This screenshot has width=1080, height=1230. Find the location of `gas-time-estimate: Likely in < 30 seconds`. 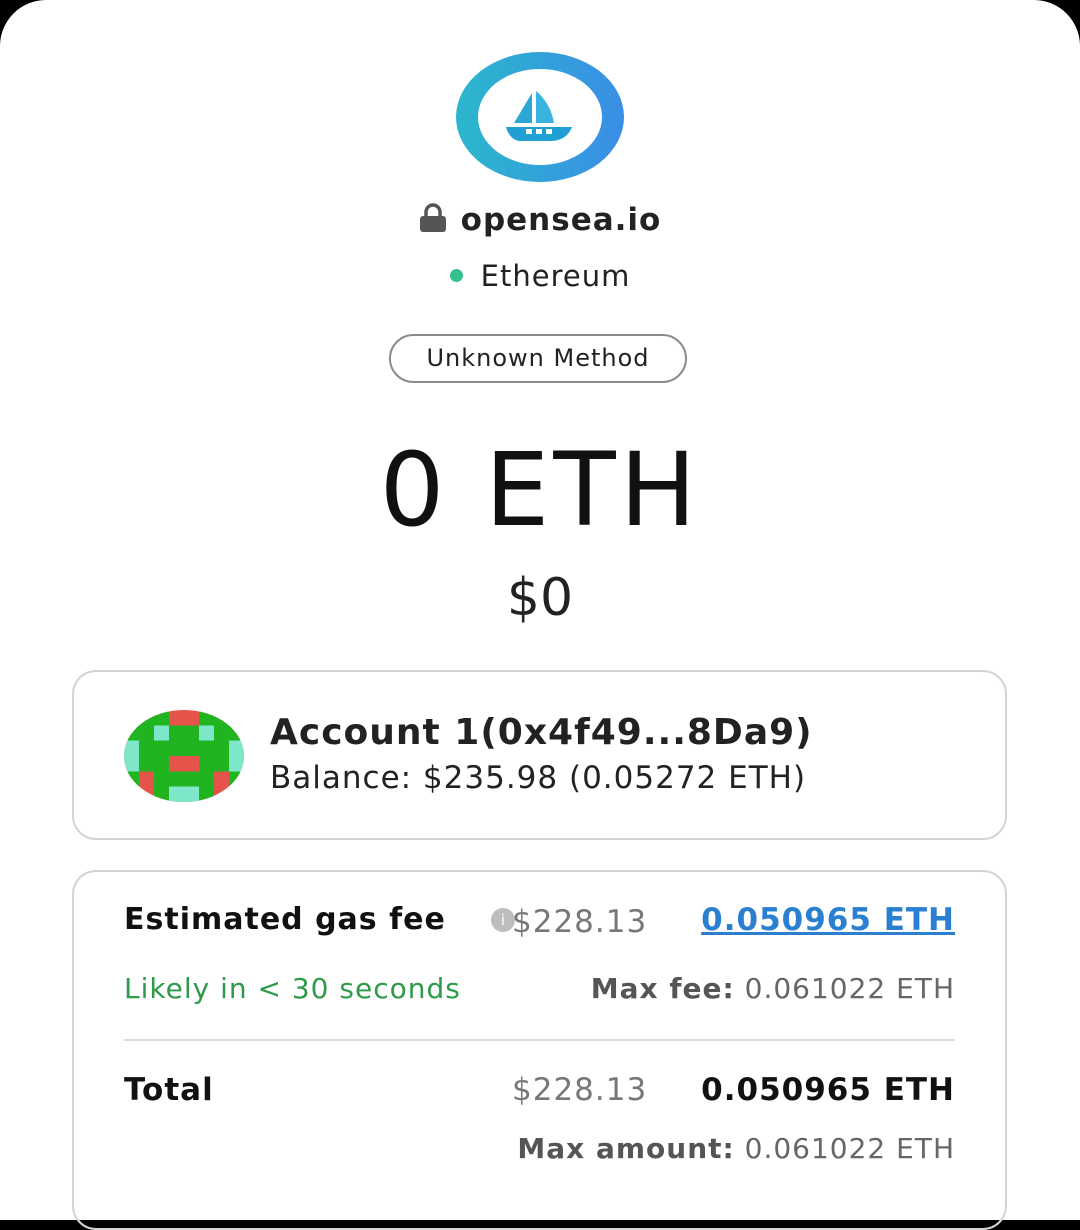

gas-time-estimate: Likely in < 30 seconds is located at coordinates (292, 988).